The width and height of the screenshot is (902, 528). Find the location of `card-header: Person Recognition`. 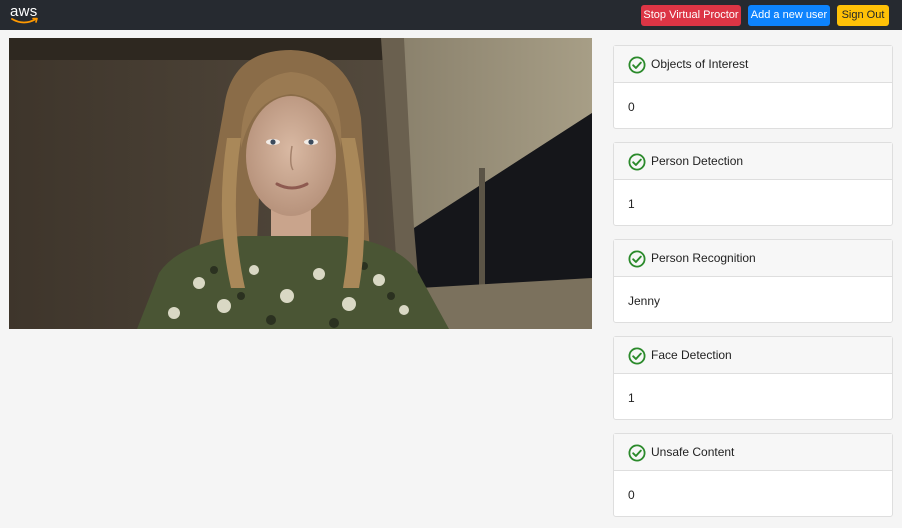

card-header: Person Recognition is located at coordinates (753, 258).